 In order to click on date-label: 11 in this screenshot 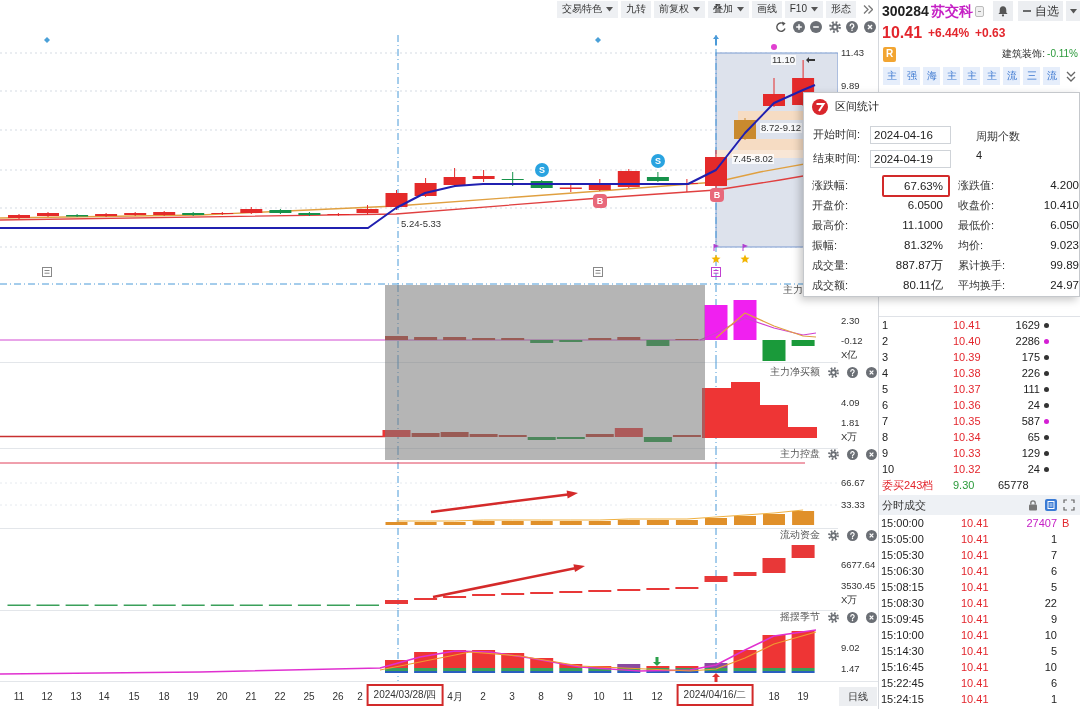, I will do `click(628, 697)`.